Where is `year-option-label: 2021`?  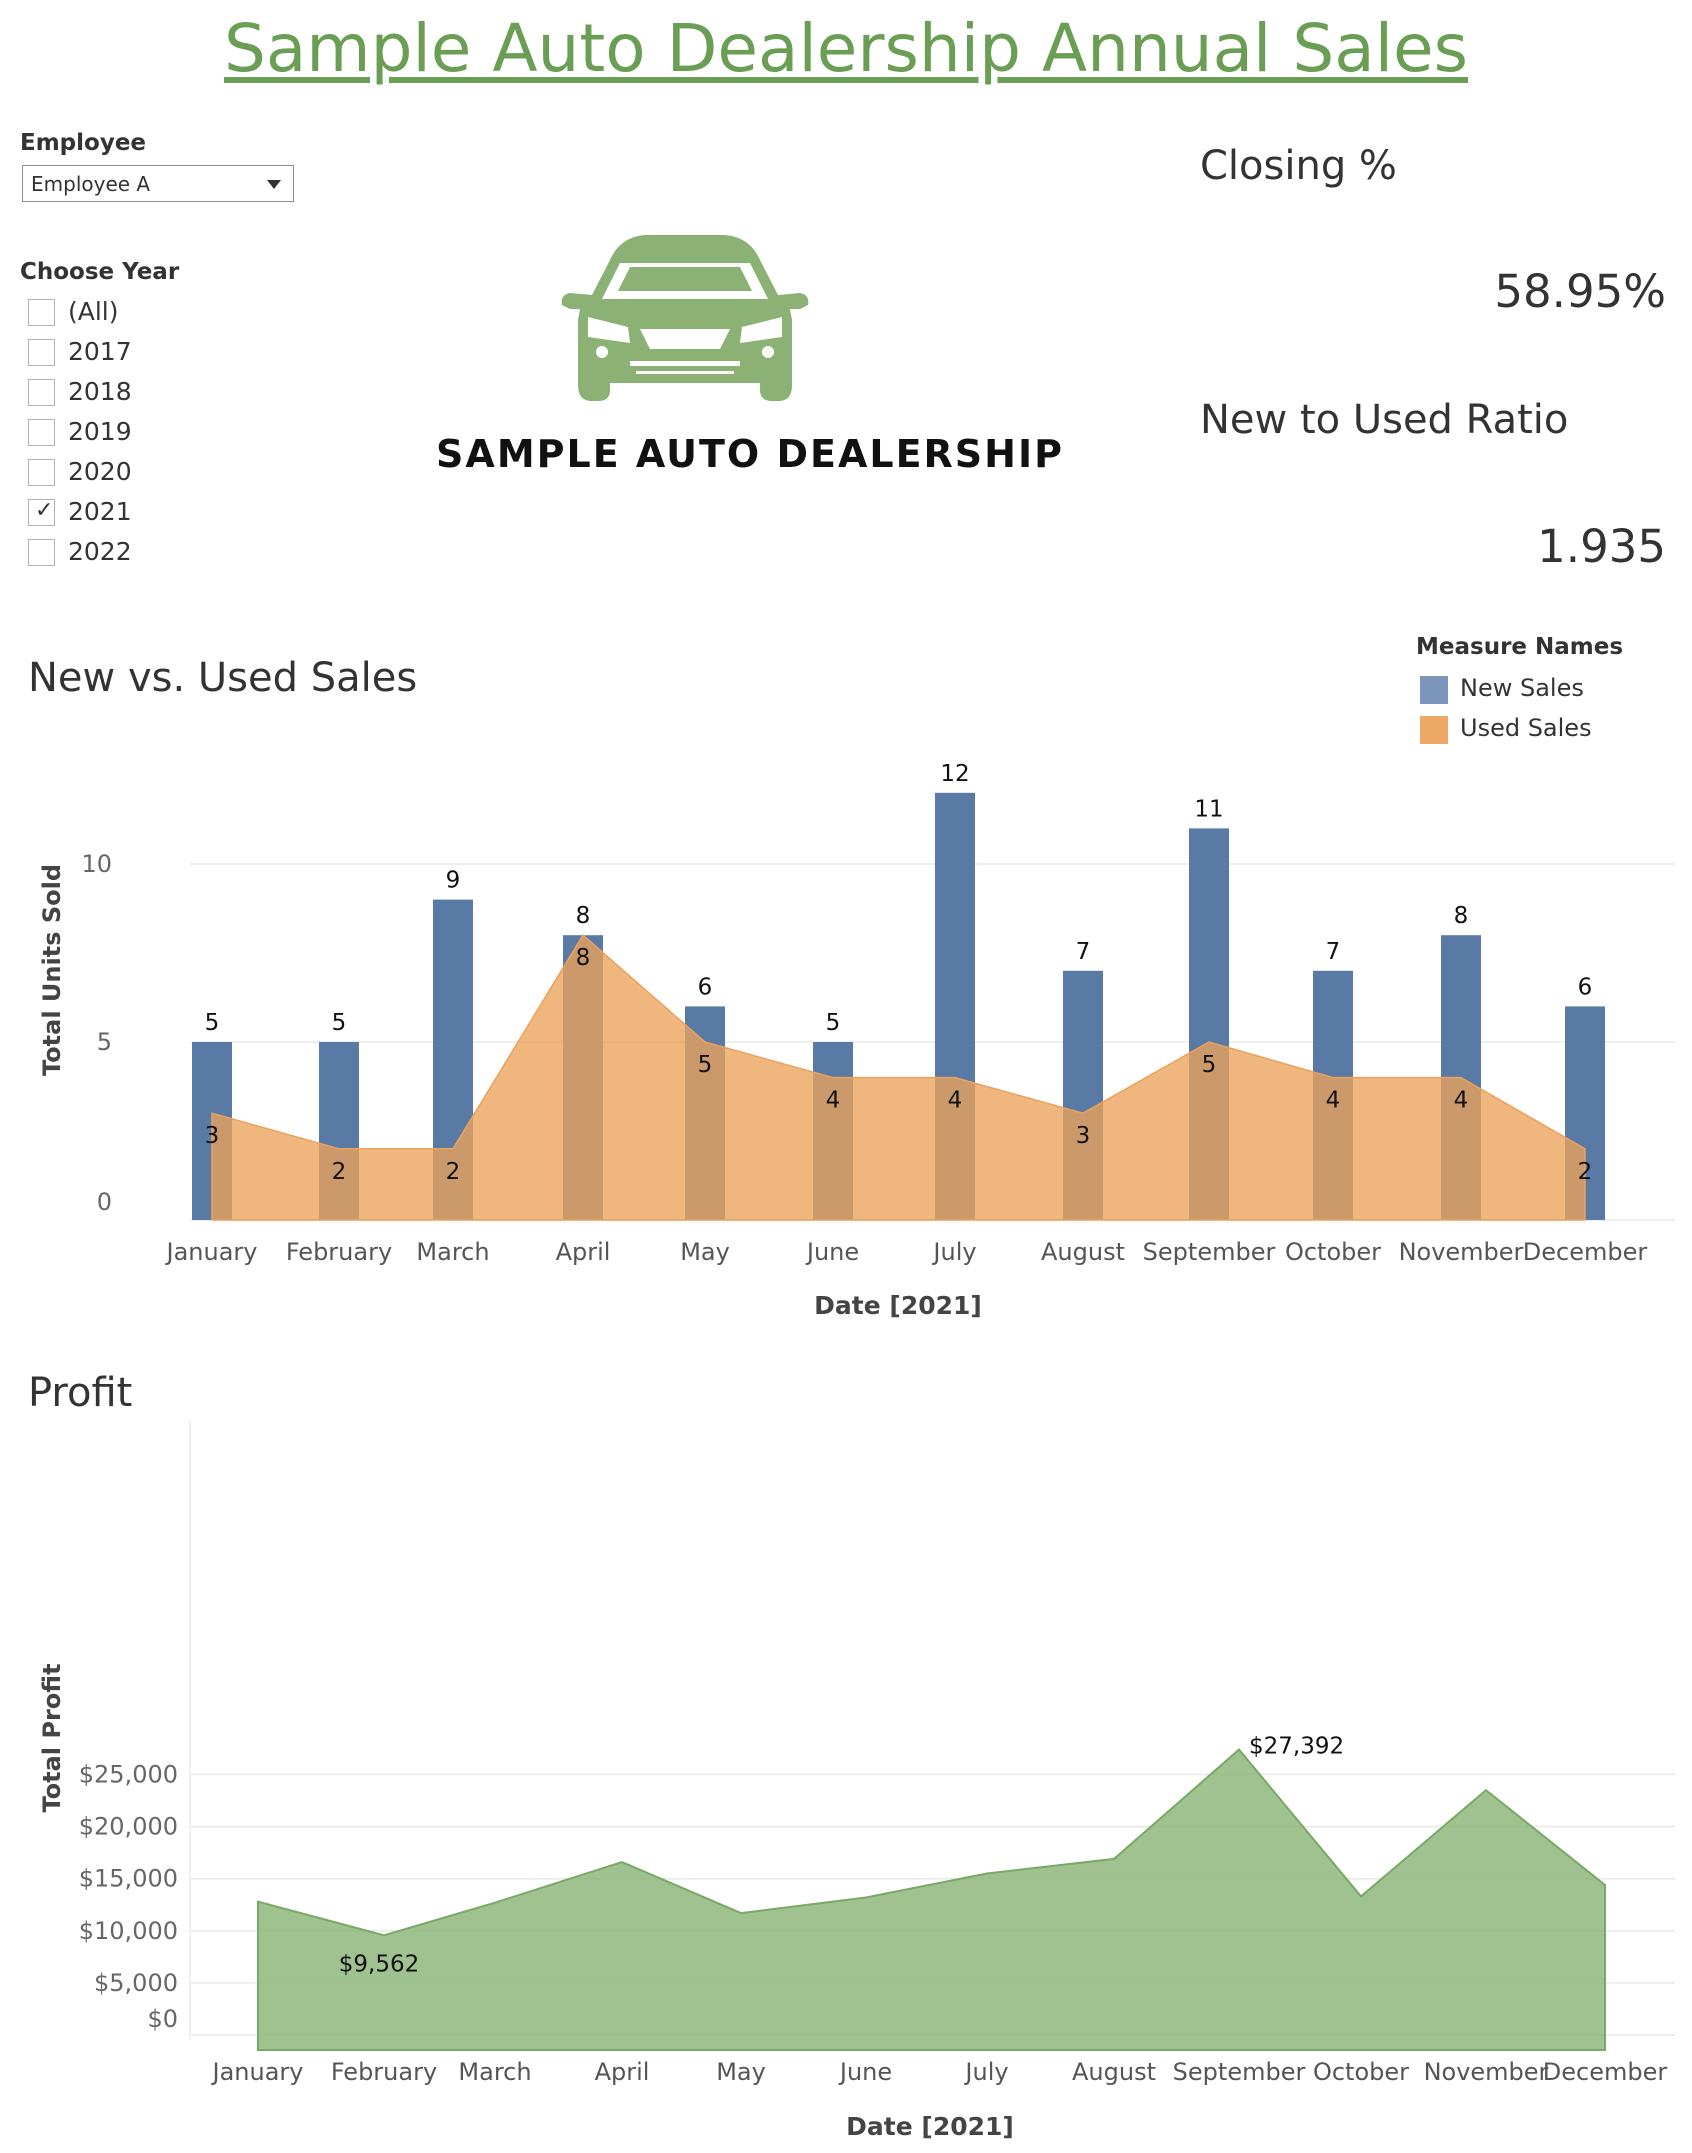 year-option-label: 2021 is located at coordinates (100, 511).